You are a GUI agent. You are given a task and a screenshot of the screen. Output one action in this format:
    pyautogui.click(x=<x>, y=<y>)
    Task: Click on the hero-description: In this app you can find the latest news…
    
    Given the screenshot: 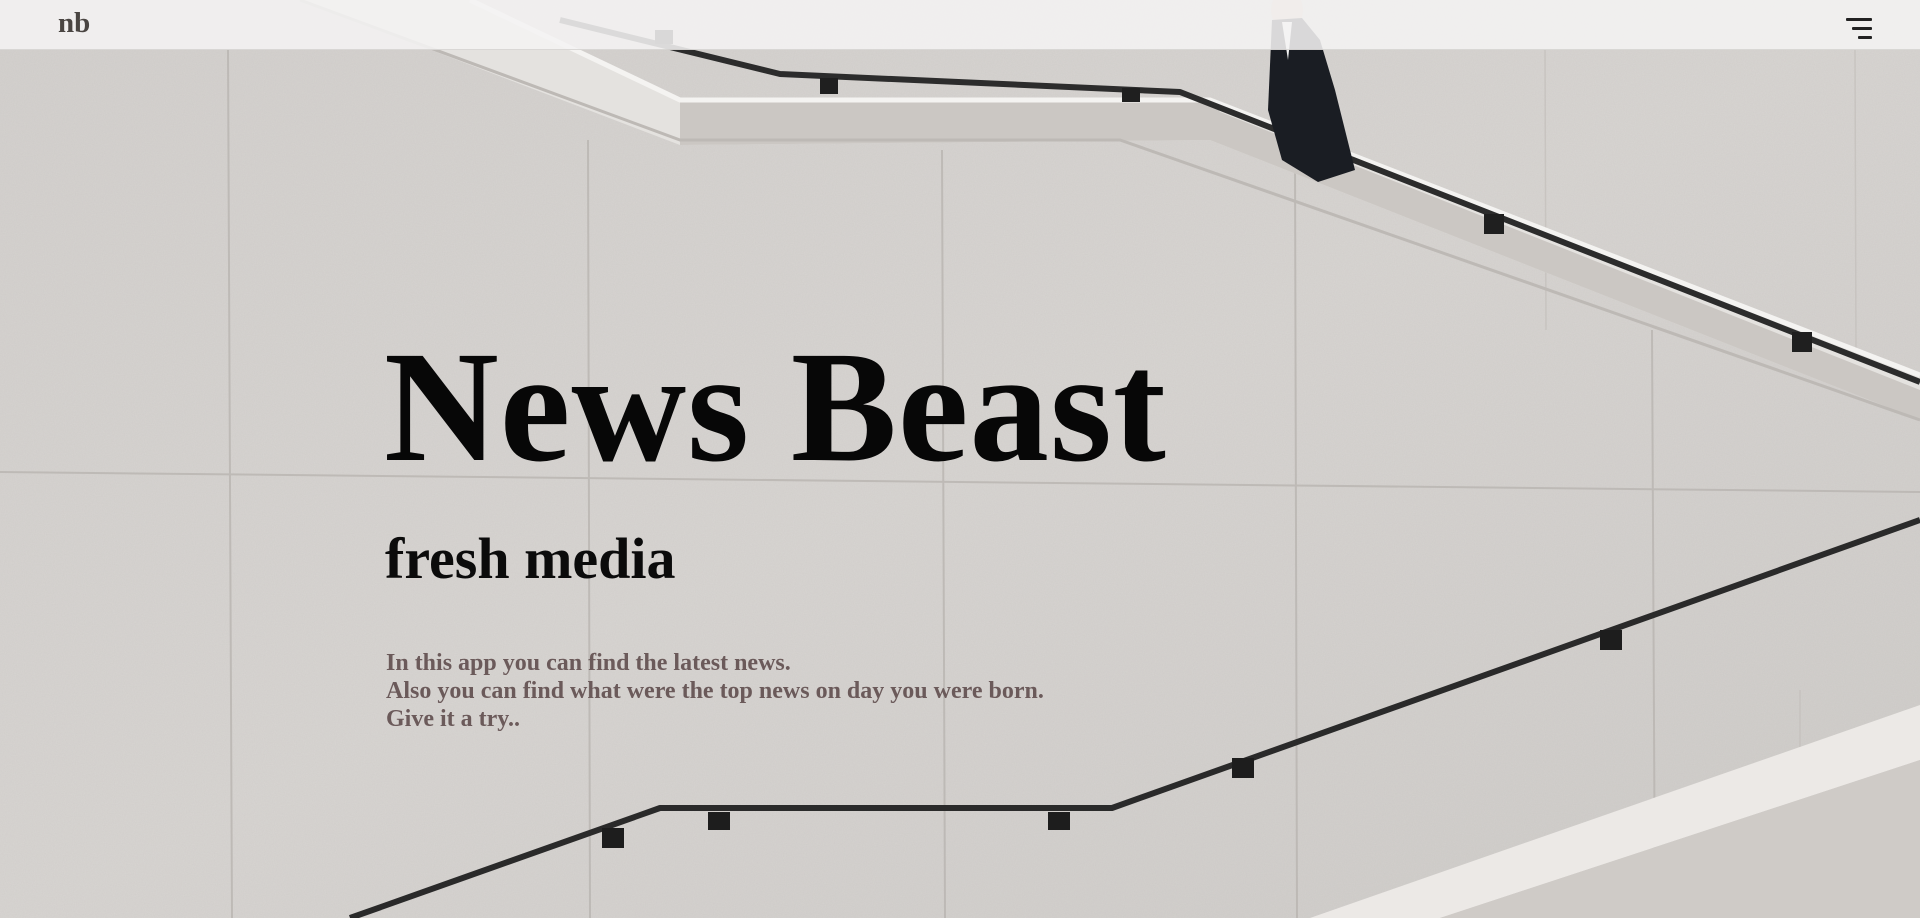 What is the action you would take?
    pyautogui.click(x=715, y=691)
    